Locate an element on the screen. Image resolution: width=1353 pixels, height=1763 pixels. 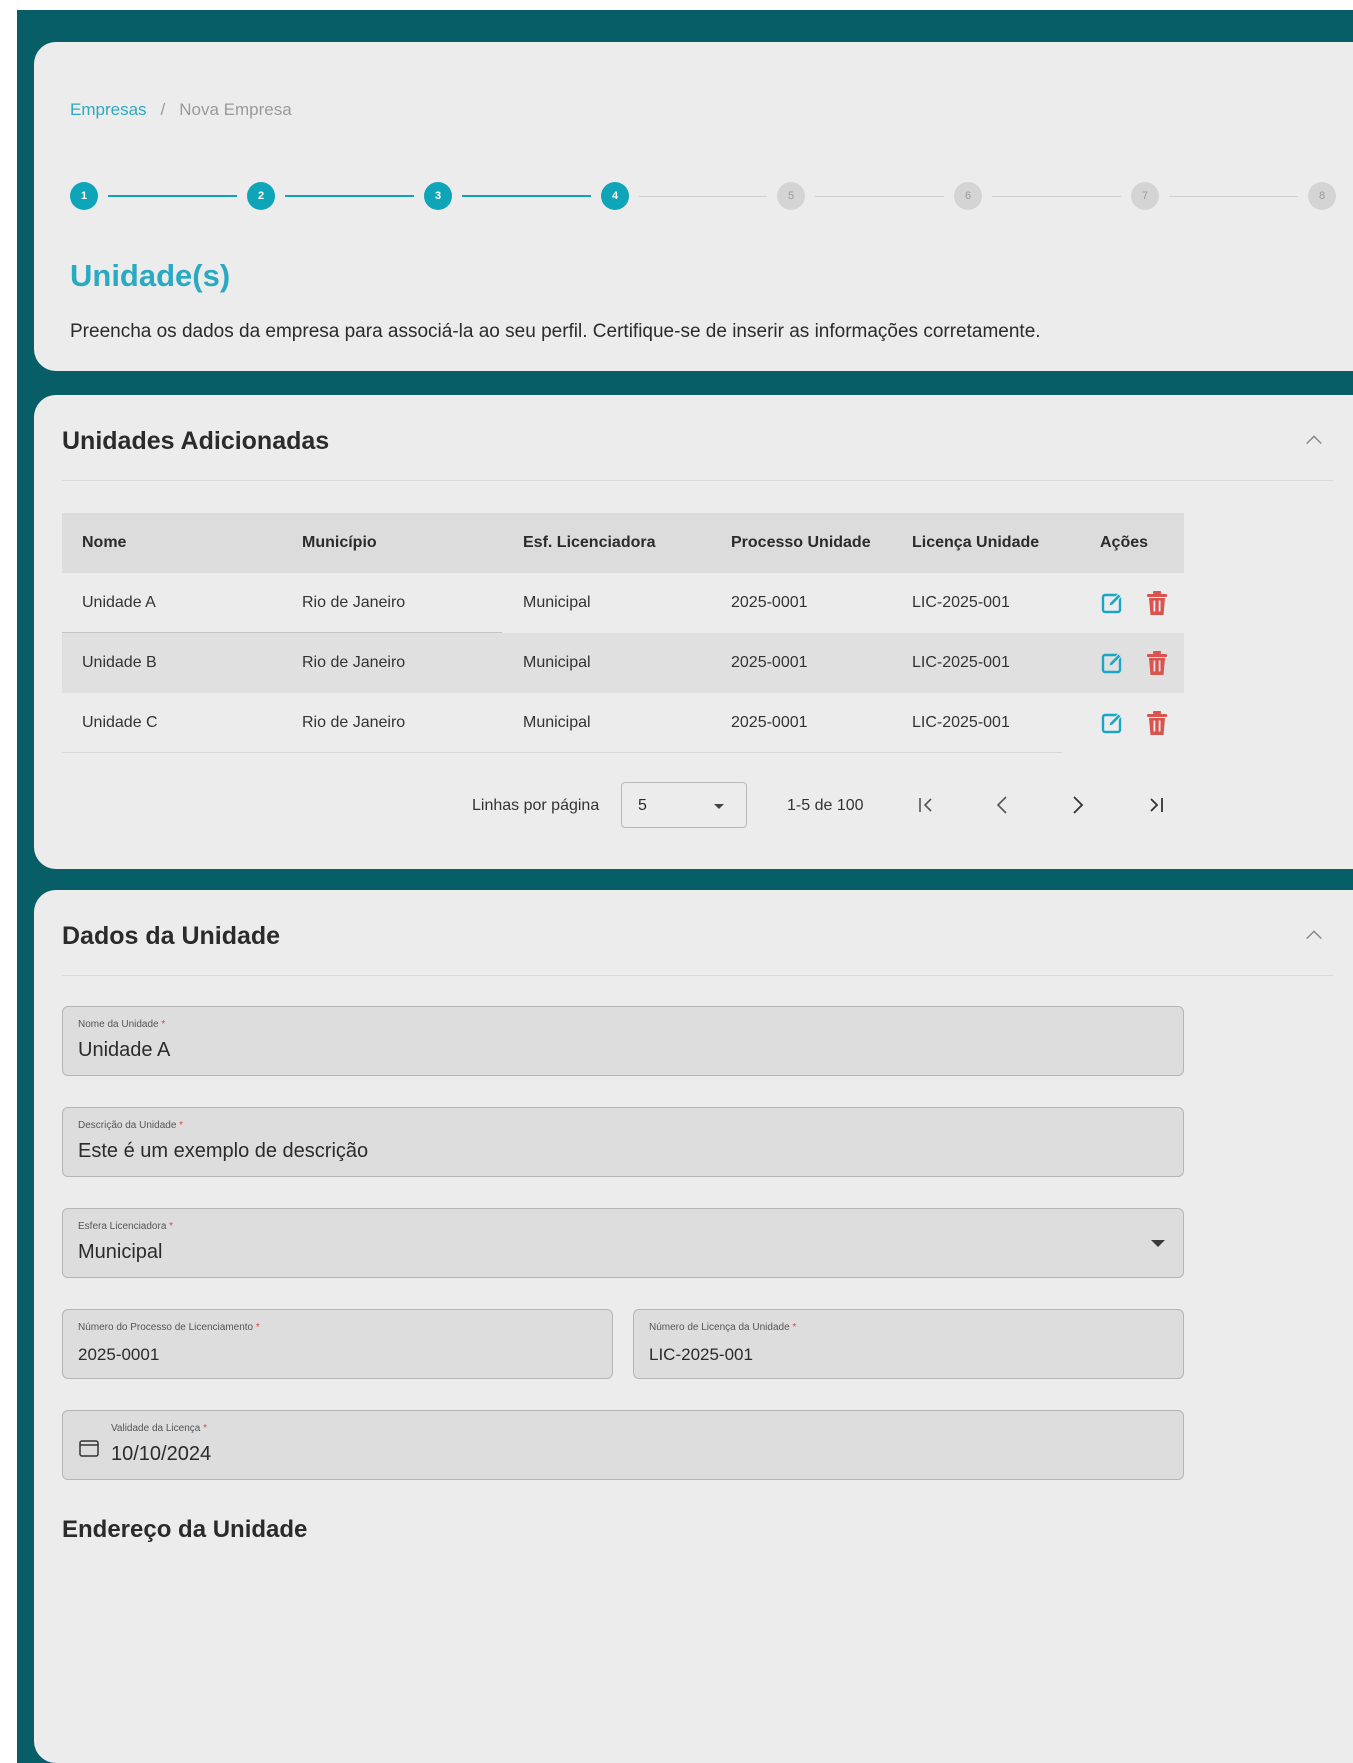
cell-nome: Unidade B is located at coordinates (119, 662).